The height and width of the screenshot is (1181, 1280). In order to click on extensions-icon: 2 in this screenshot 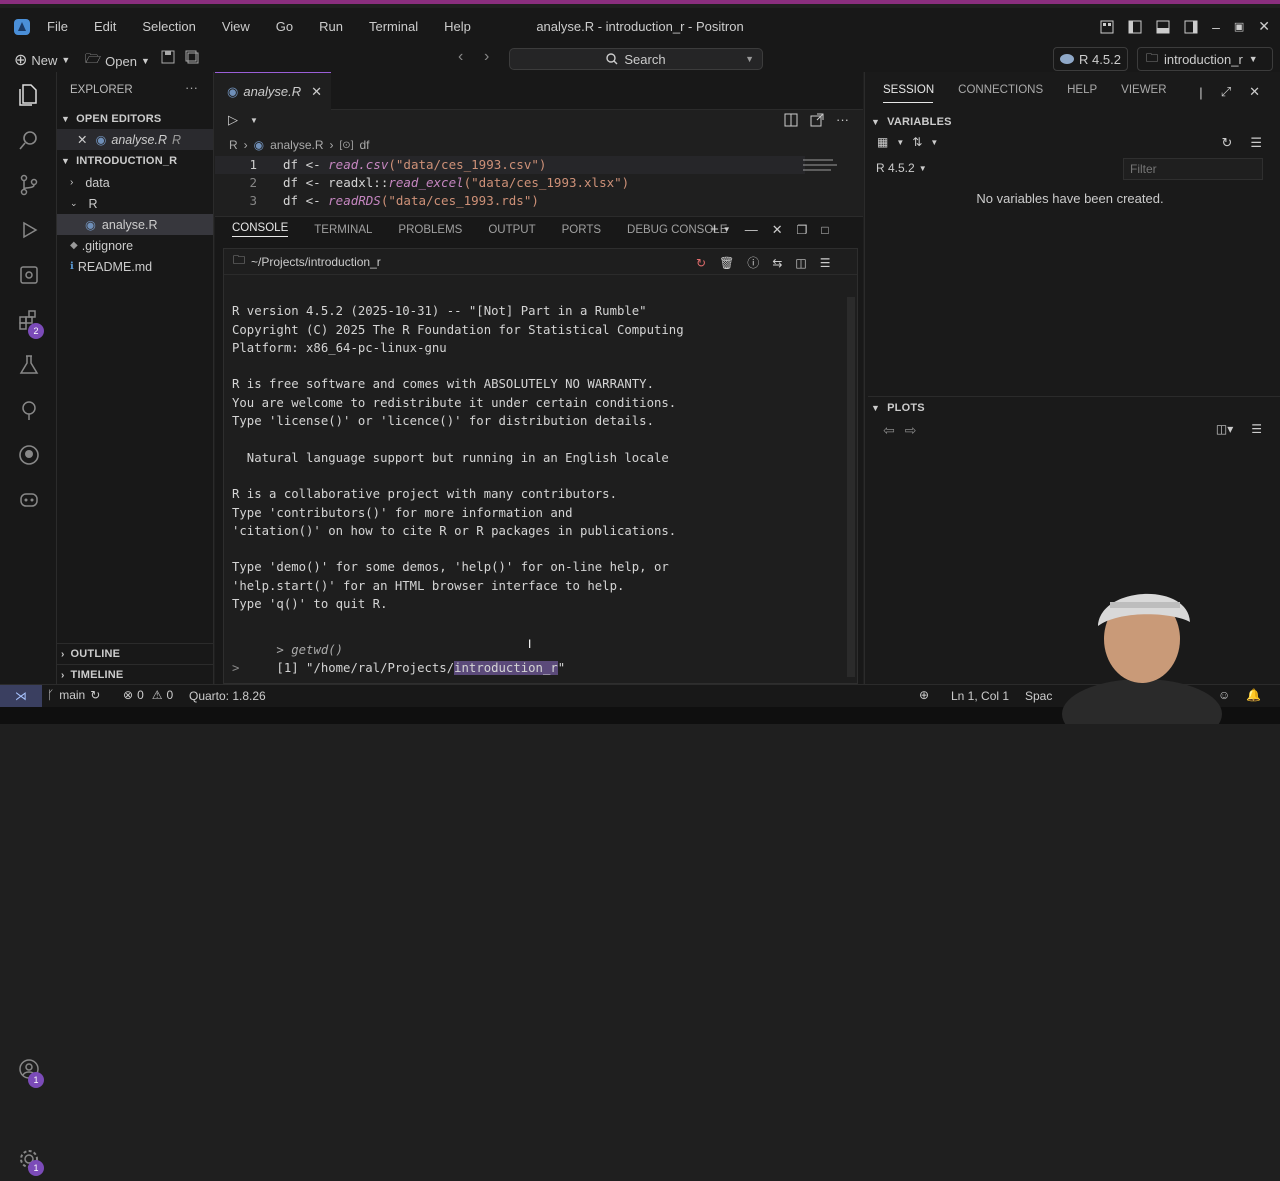, I will do `click(28, 319)`.